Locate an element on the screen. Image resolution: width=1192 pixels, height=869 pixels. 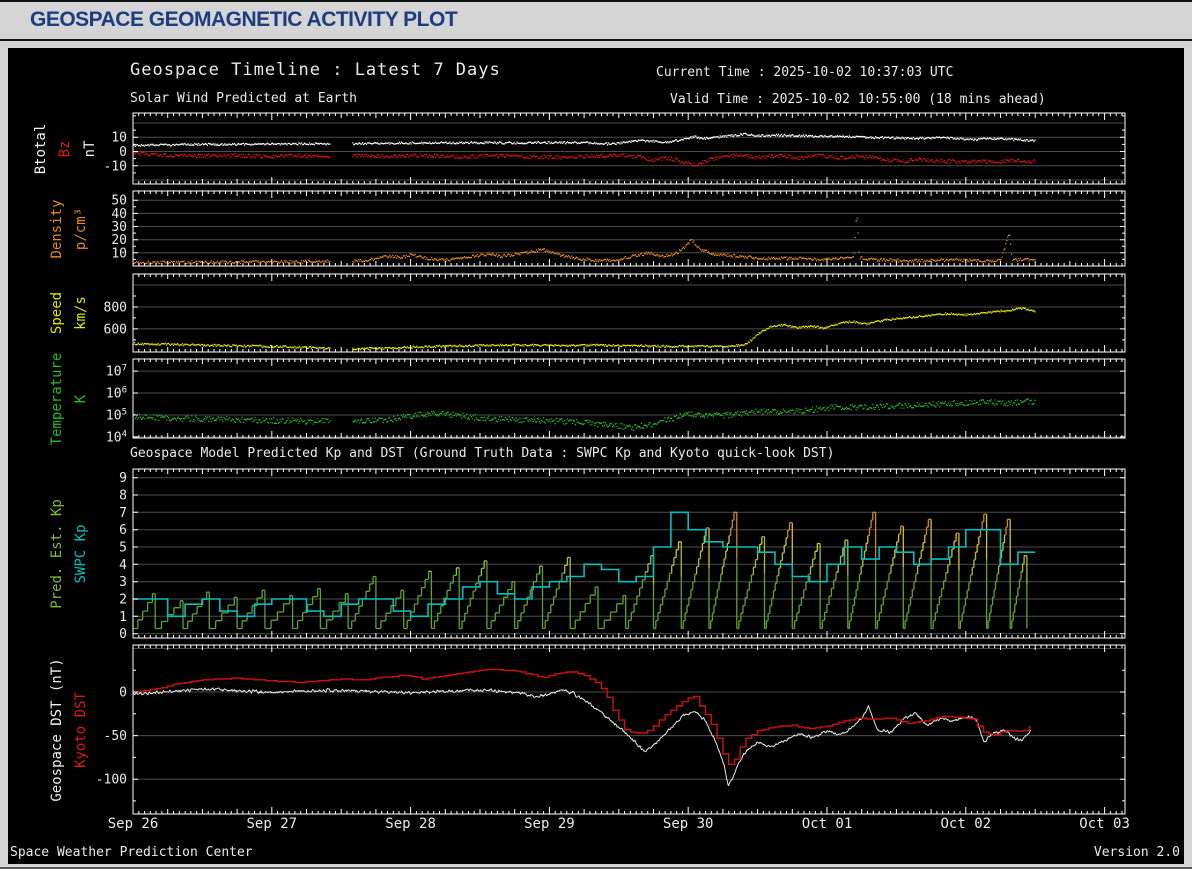
y-tick-label: 6 is located at coordinates (123, 530).